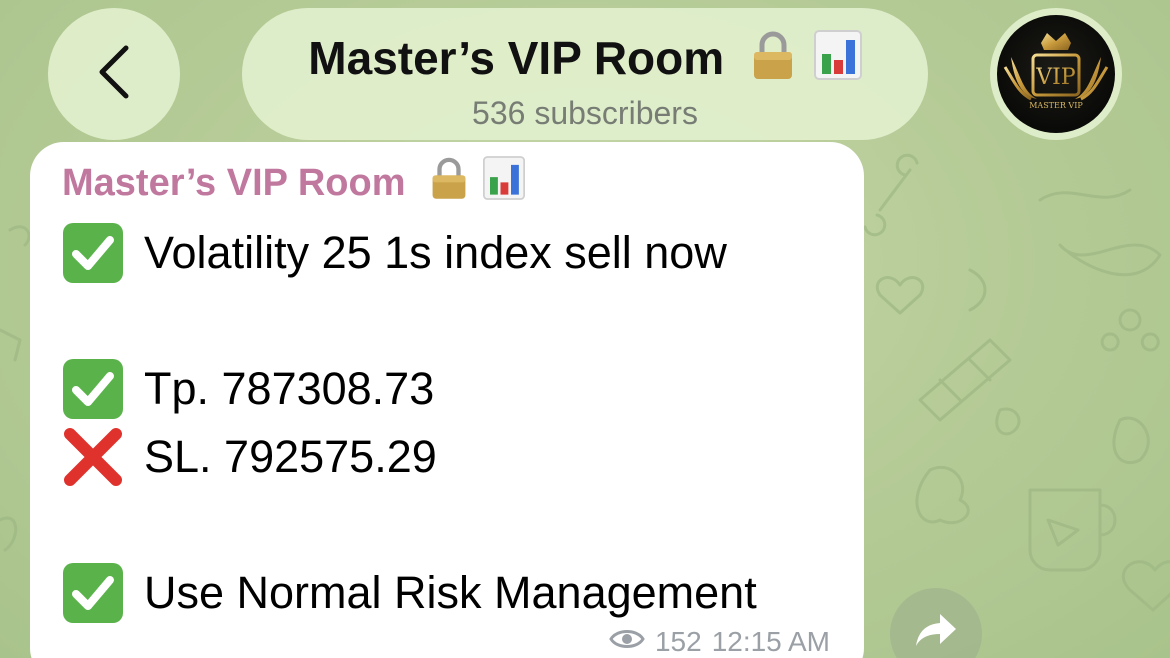 The image size is (1170, 658). I want to click on vip-crown-logo: VIP MASTER VIP, so click(1056, 74).